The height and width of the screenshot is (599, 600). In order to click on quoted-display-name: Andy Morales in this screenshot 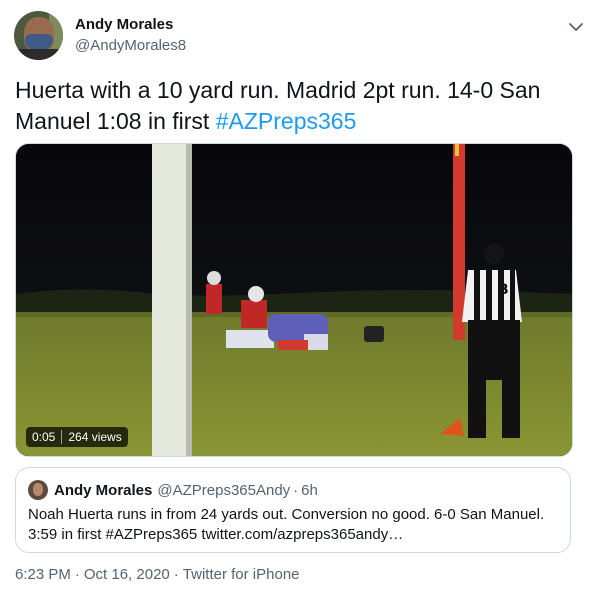, I will do `click(103, 490)`.